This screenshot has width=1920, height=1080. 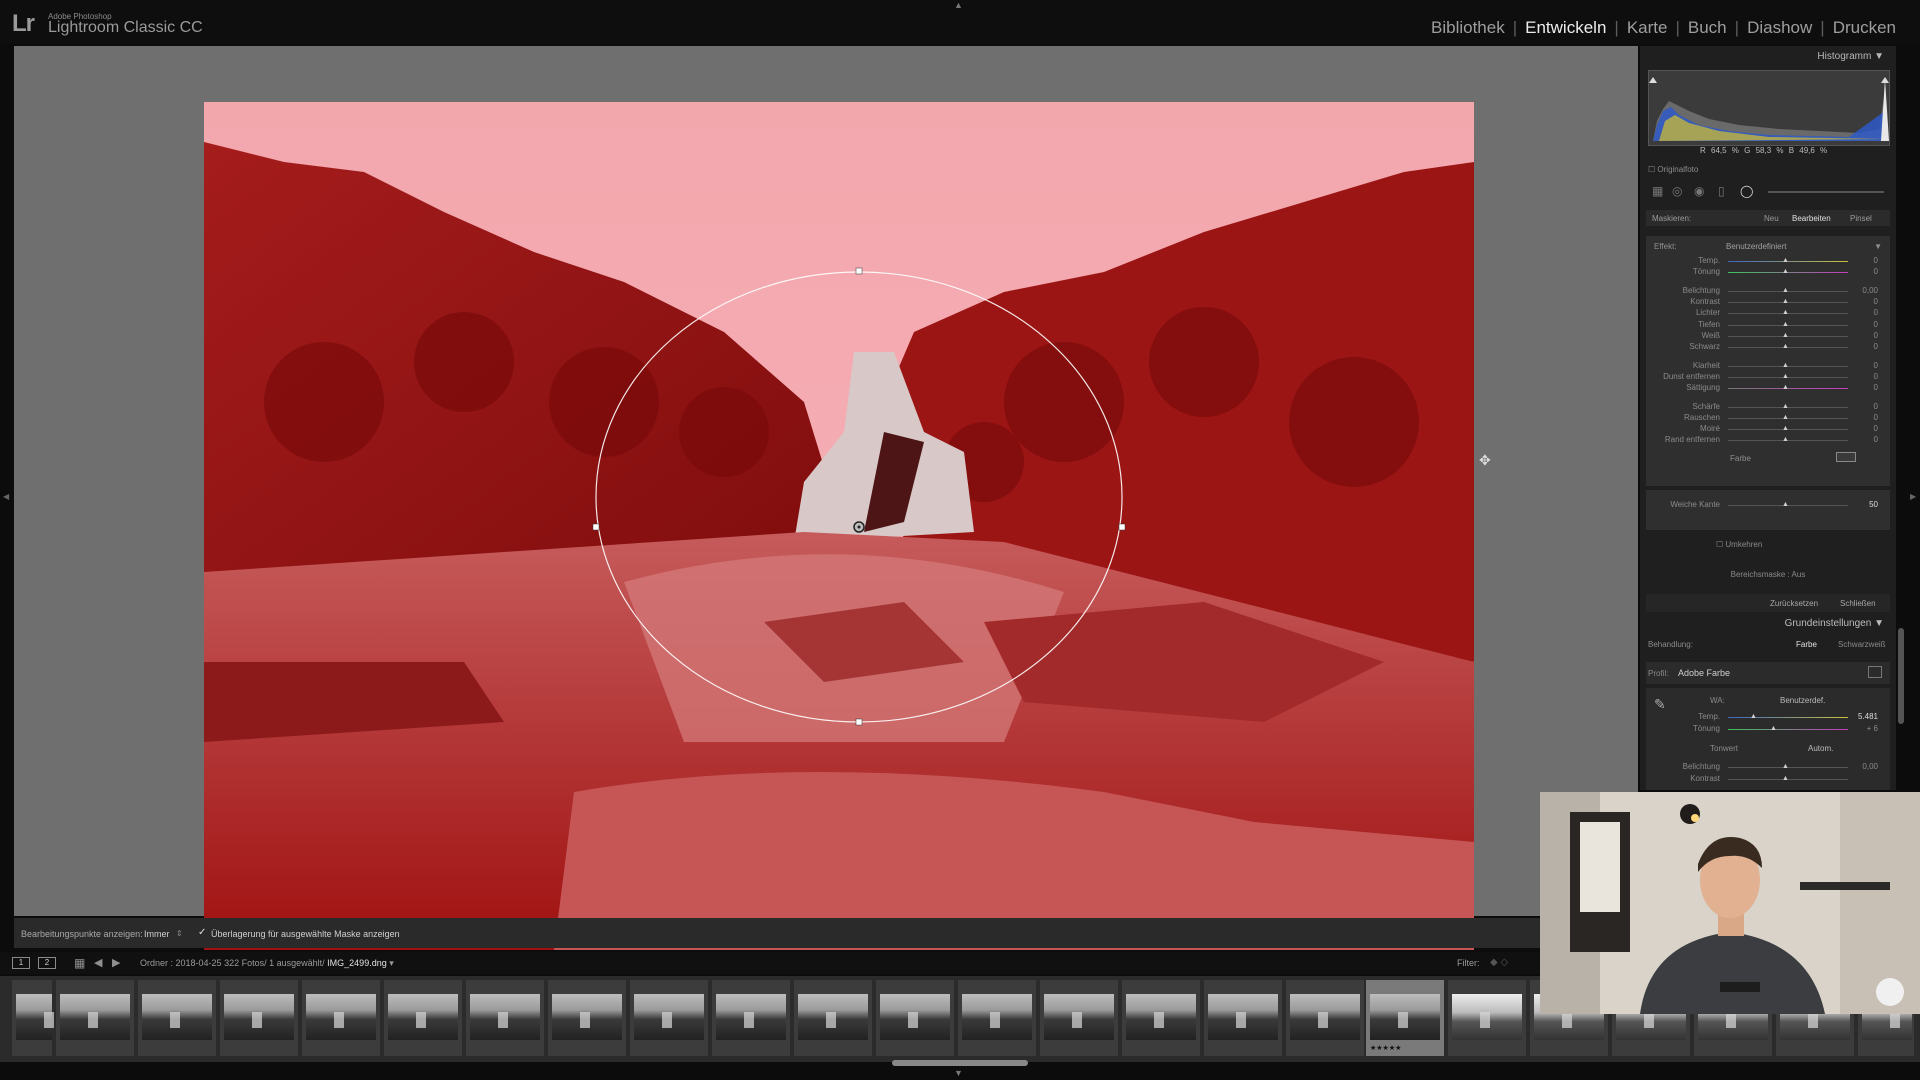 I want to click on slider-tint: Tönung ▲ 0, so click(x=1768, y=272).